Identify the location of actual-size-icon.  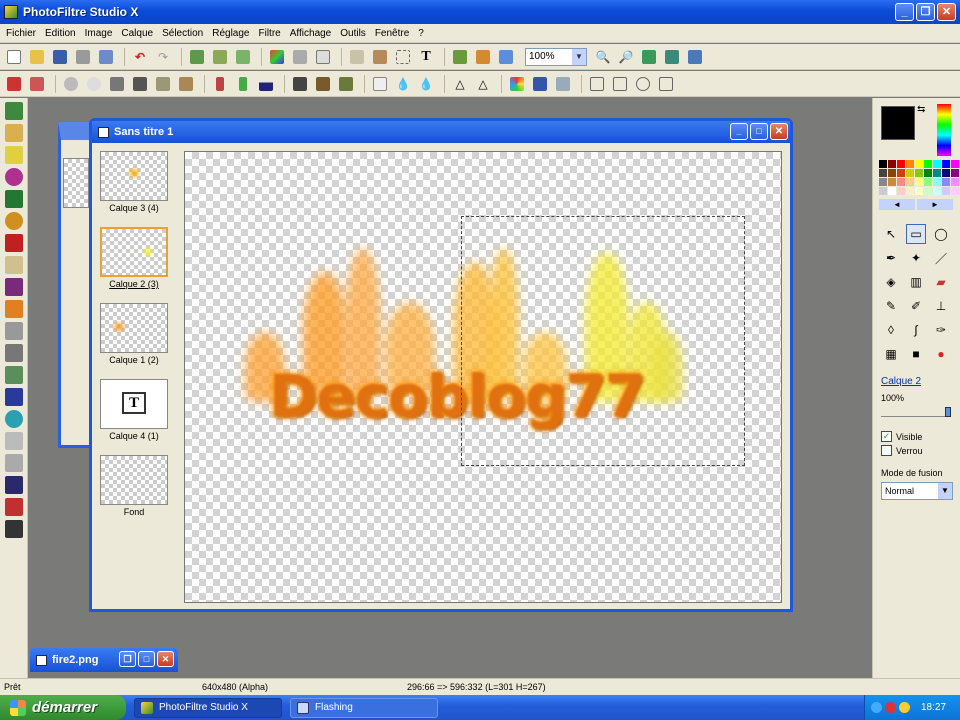
(672, 57).